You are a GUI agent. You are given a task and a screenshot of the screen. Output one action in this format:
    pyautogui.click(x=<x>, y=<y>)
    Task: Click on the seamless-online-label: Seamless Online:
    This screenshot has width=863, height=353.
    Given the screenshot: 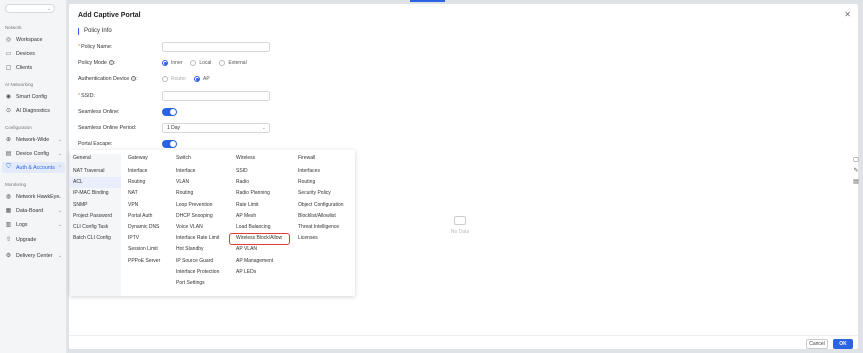 What is the action you would take?
    pyautogui.click(x=99, y=112)
    